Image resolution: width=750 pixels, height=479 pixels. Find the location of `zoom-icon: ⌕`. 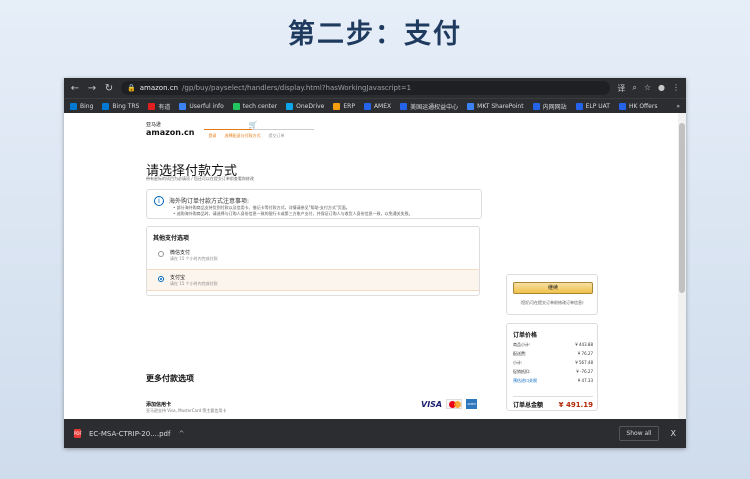

zoom-icon: ⌕ is located at coordinates (634, 88).